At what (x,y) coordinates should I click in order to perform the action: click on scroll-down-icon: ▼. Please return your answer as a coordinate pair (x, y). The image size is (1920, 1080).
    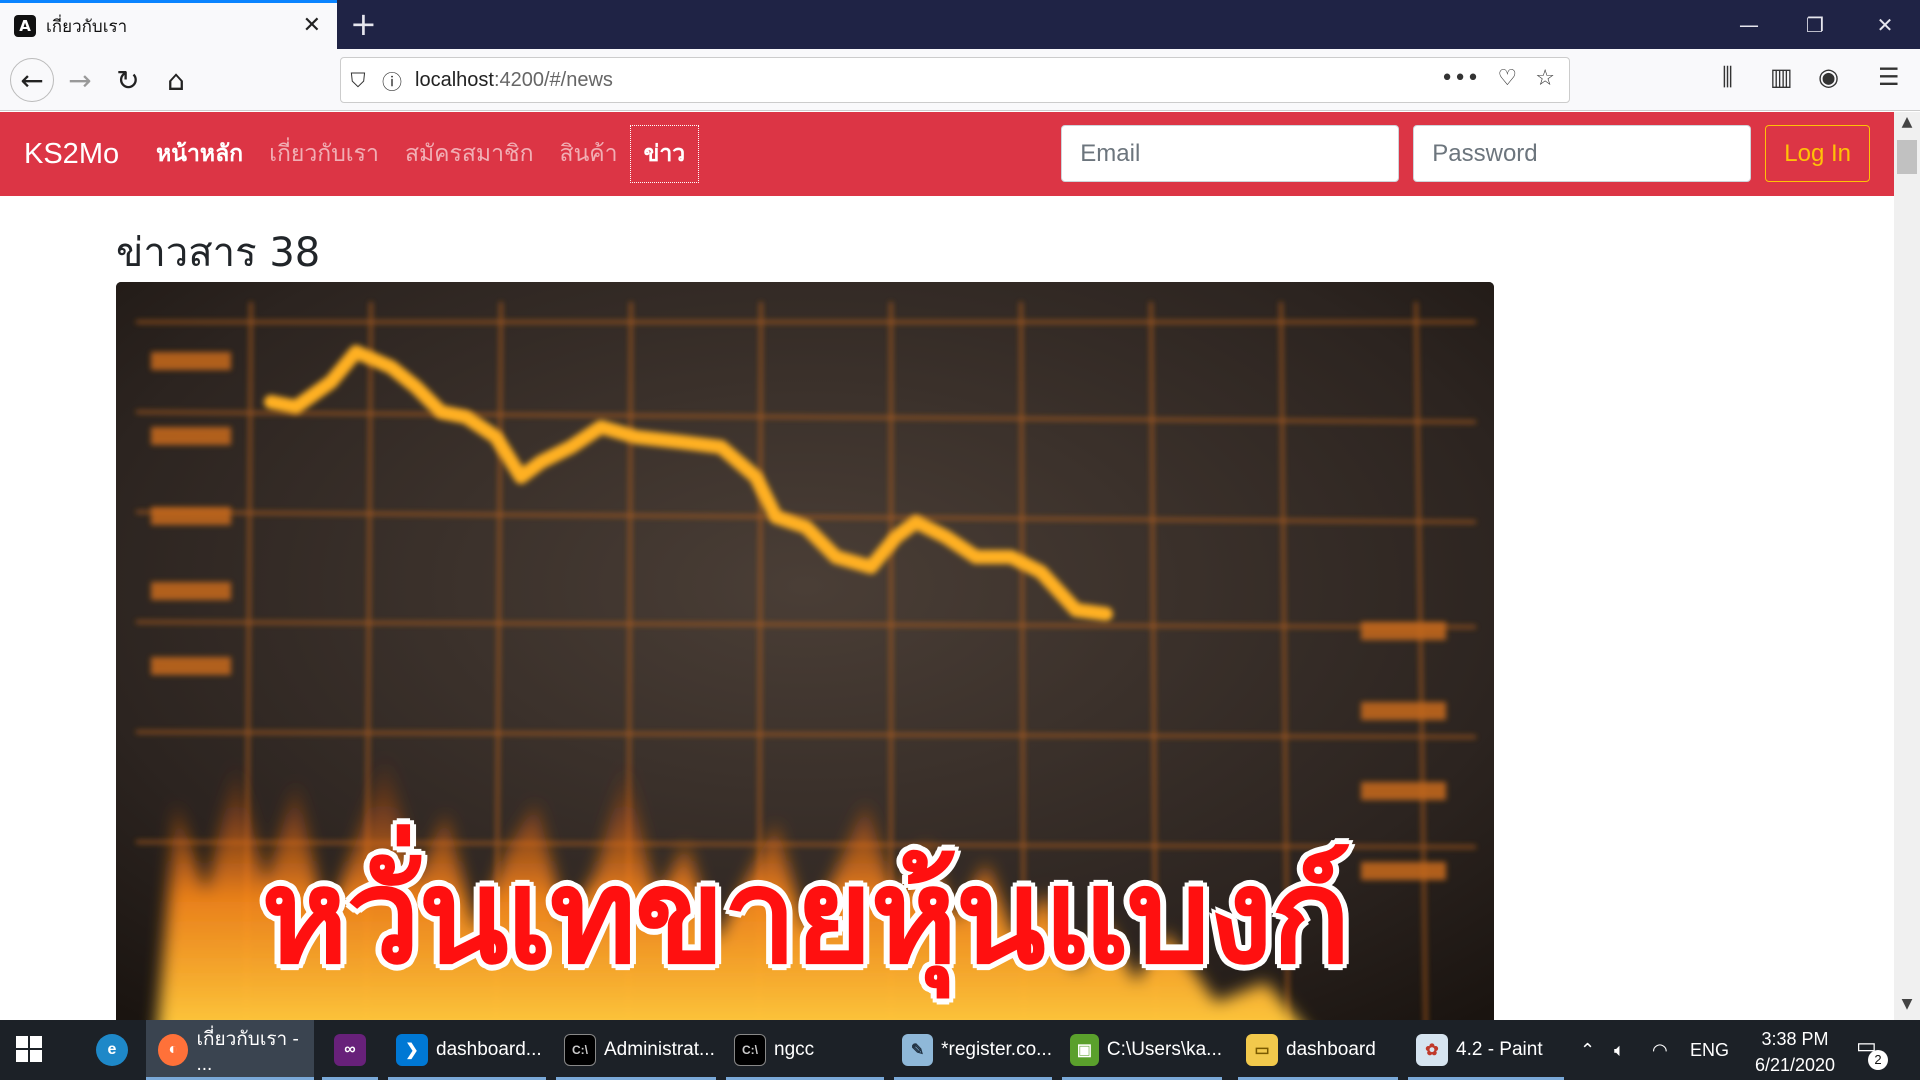
    Looking at the image, I should click on (1907, 1007).